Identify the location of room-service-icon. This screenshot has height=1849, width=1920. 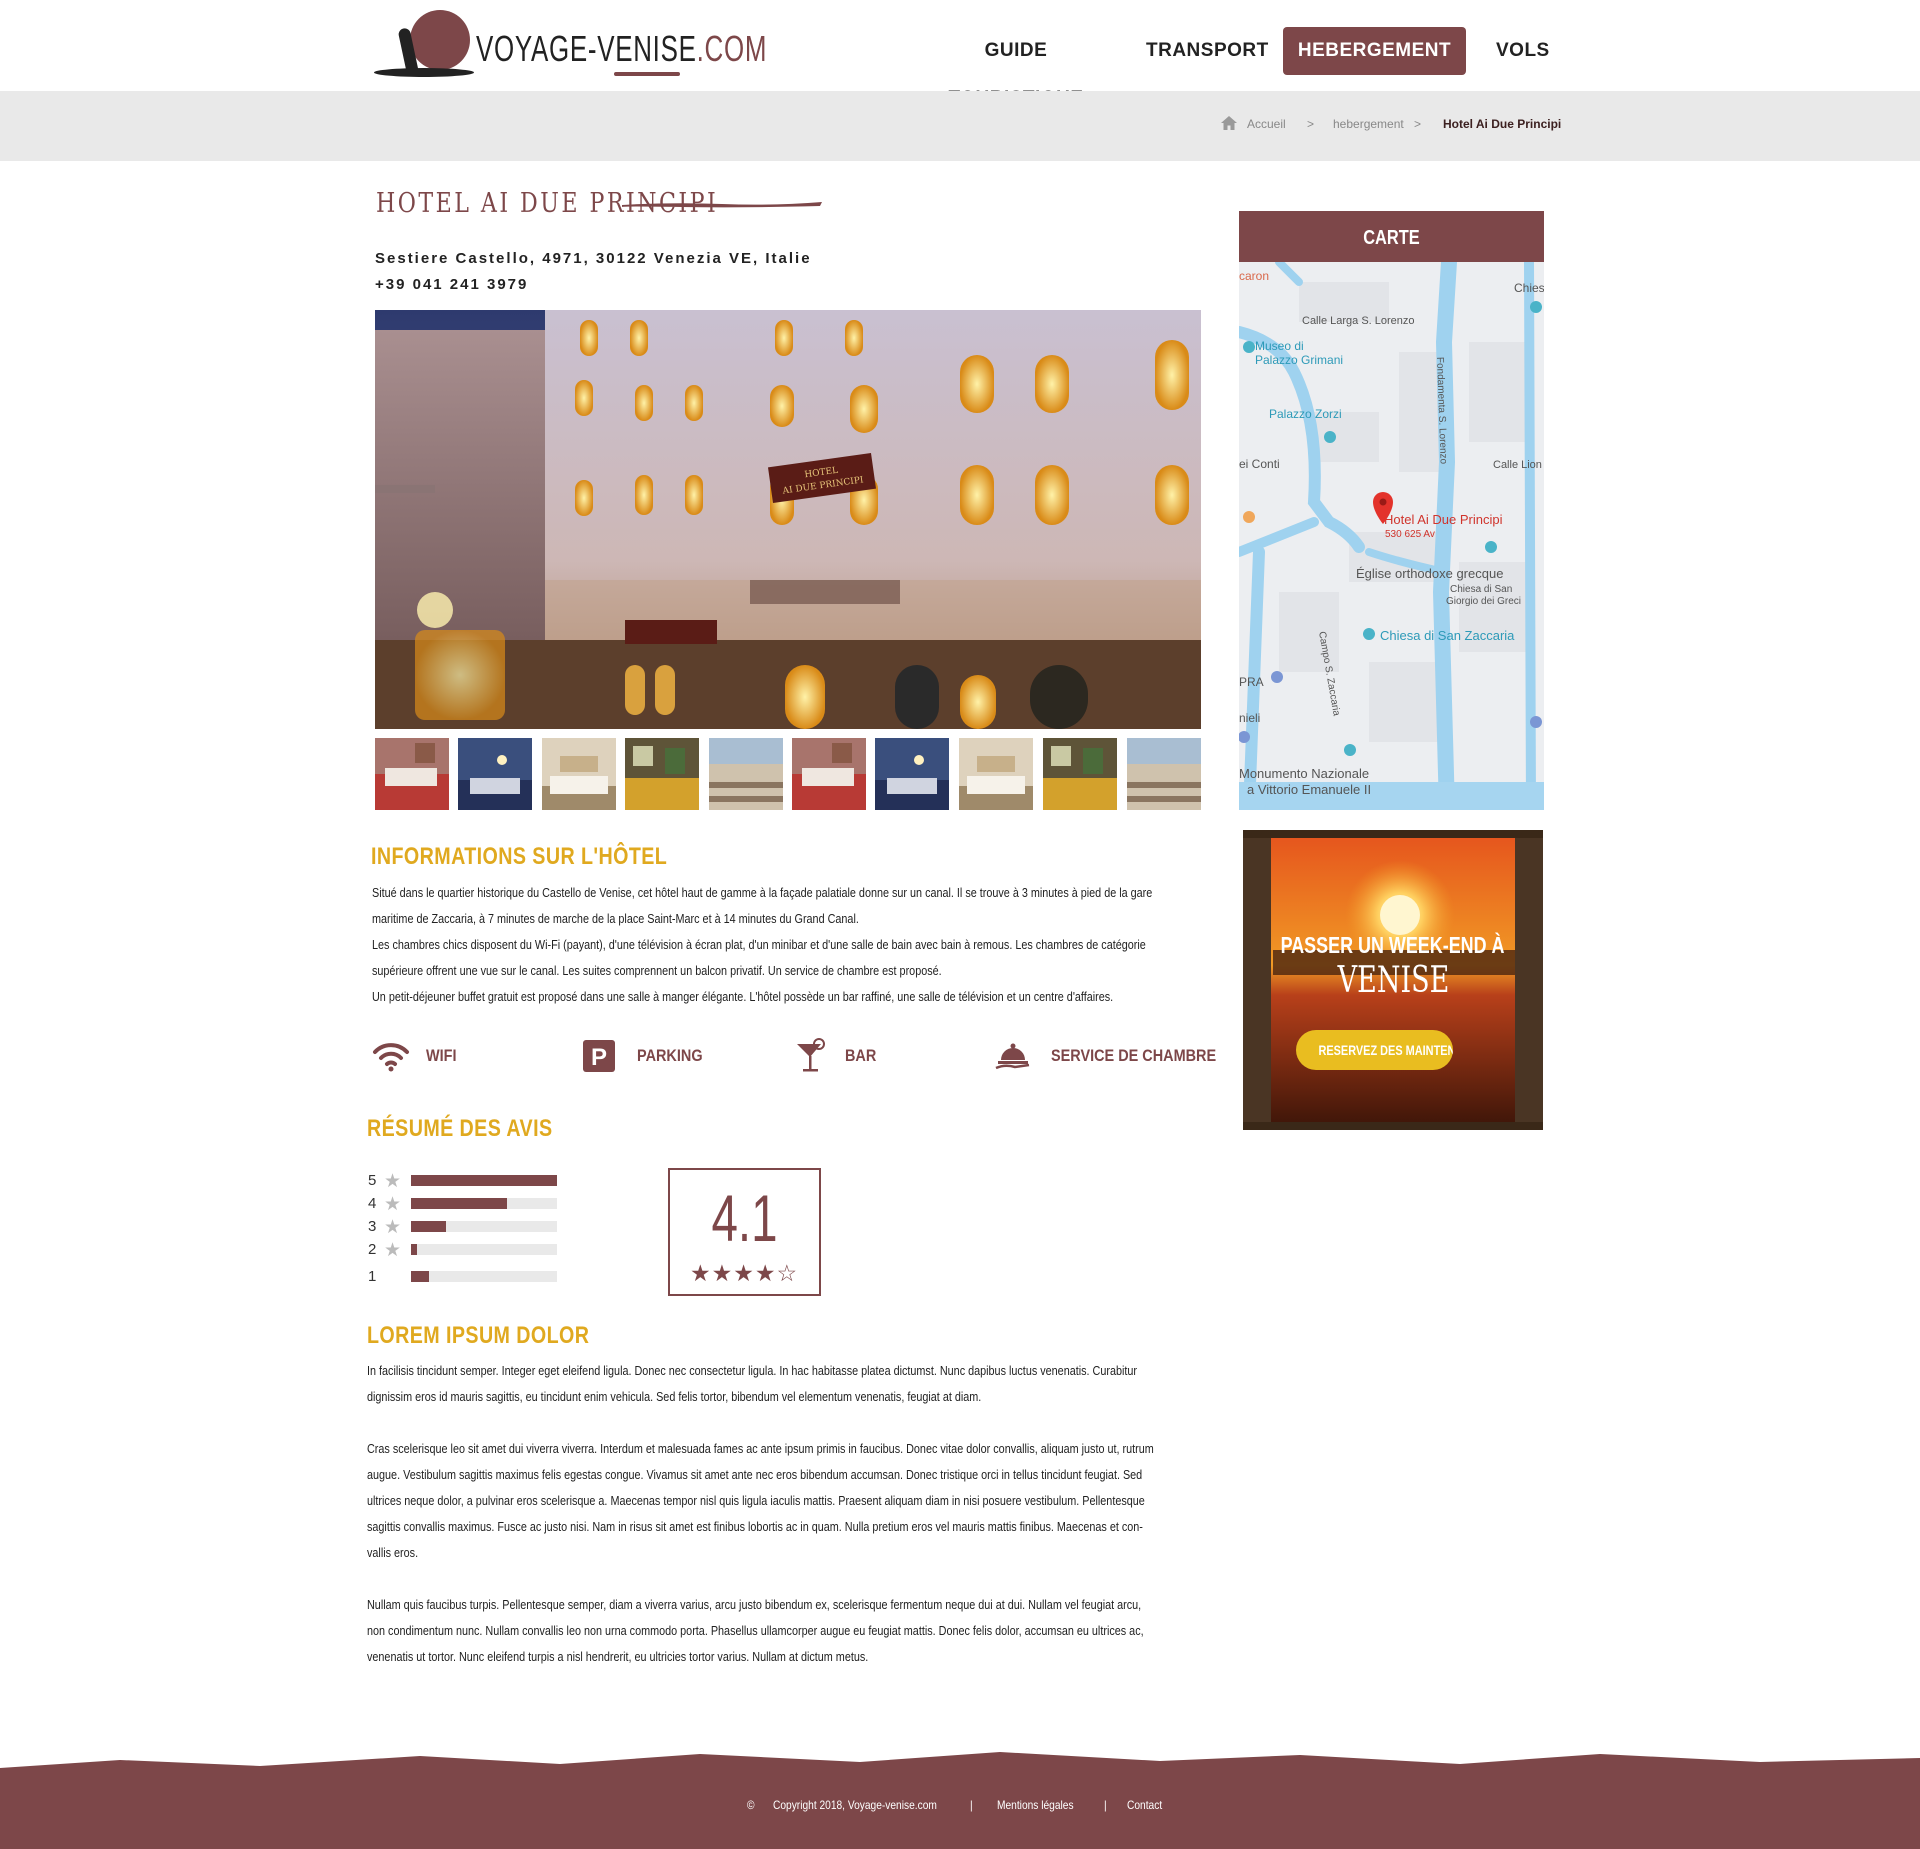
(1012, 1056).